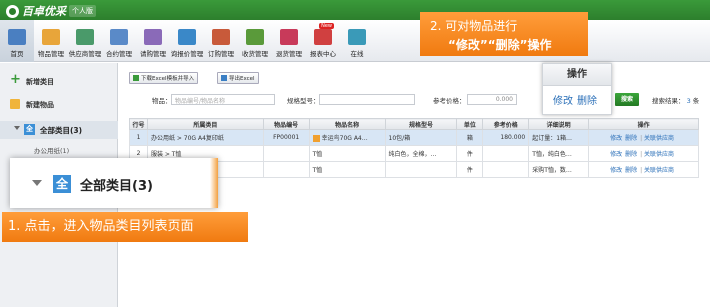 Image resolution: width=710 pixels, height=307 pixels. I want to click on toolbar-item-7: 收货管理, so click(255, 41).